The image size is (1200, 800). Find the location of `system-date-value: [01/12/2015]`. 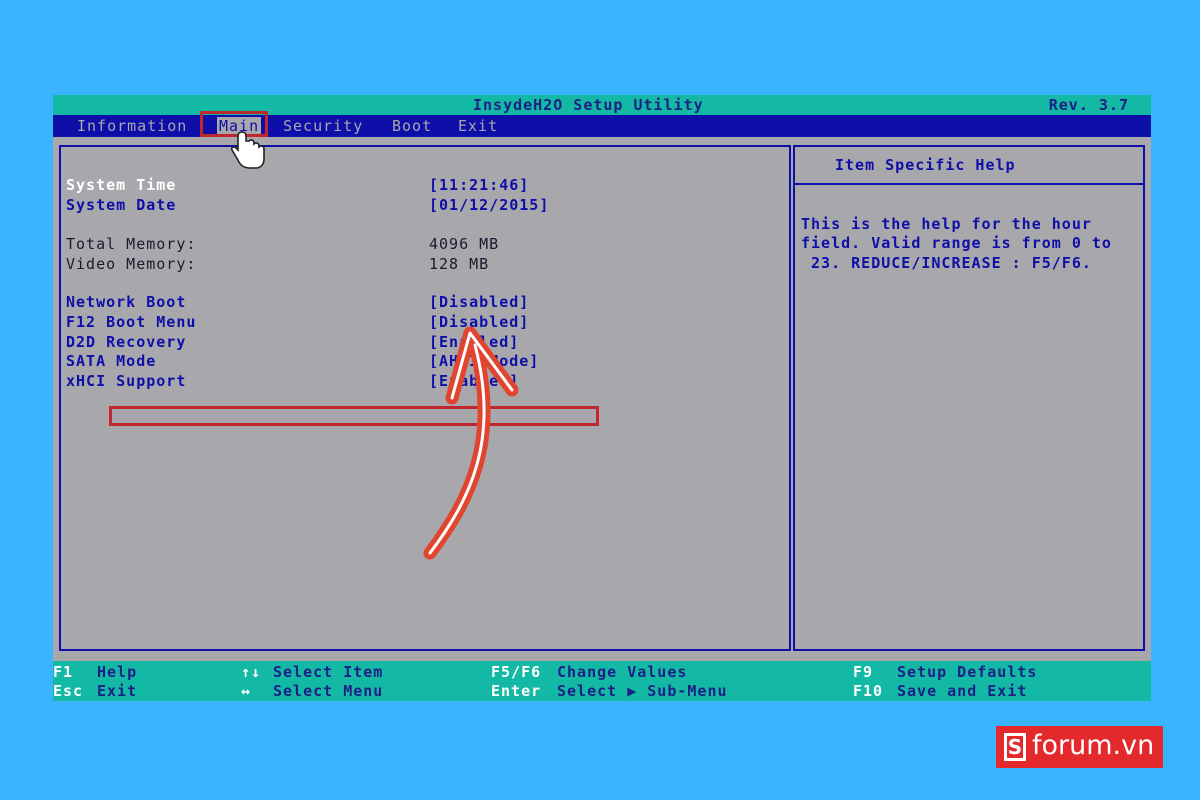

system-date-value: [01/12/2015] is located at coordinates (489, 205).